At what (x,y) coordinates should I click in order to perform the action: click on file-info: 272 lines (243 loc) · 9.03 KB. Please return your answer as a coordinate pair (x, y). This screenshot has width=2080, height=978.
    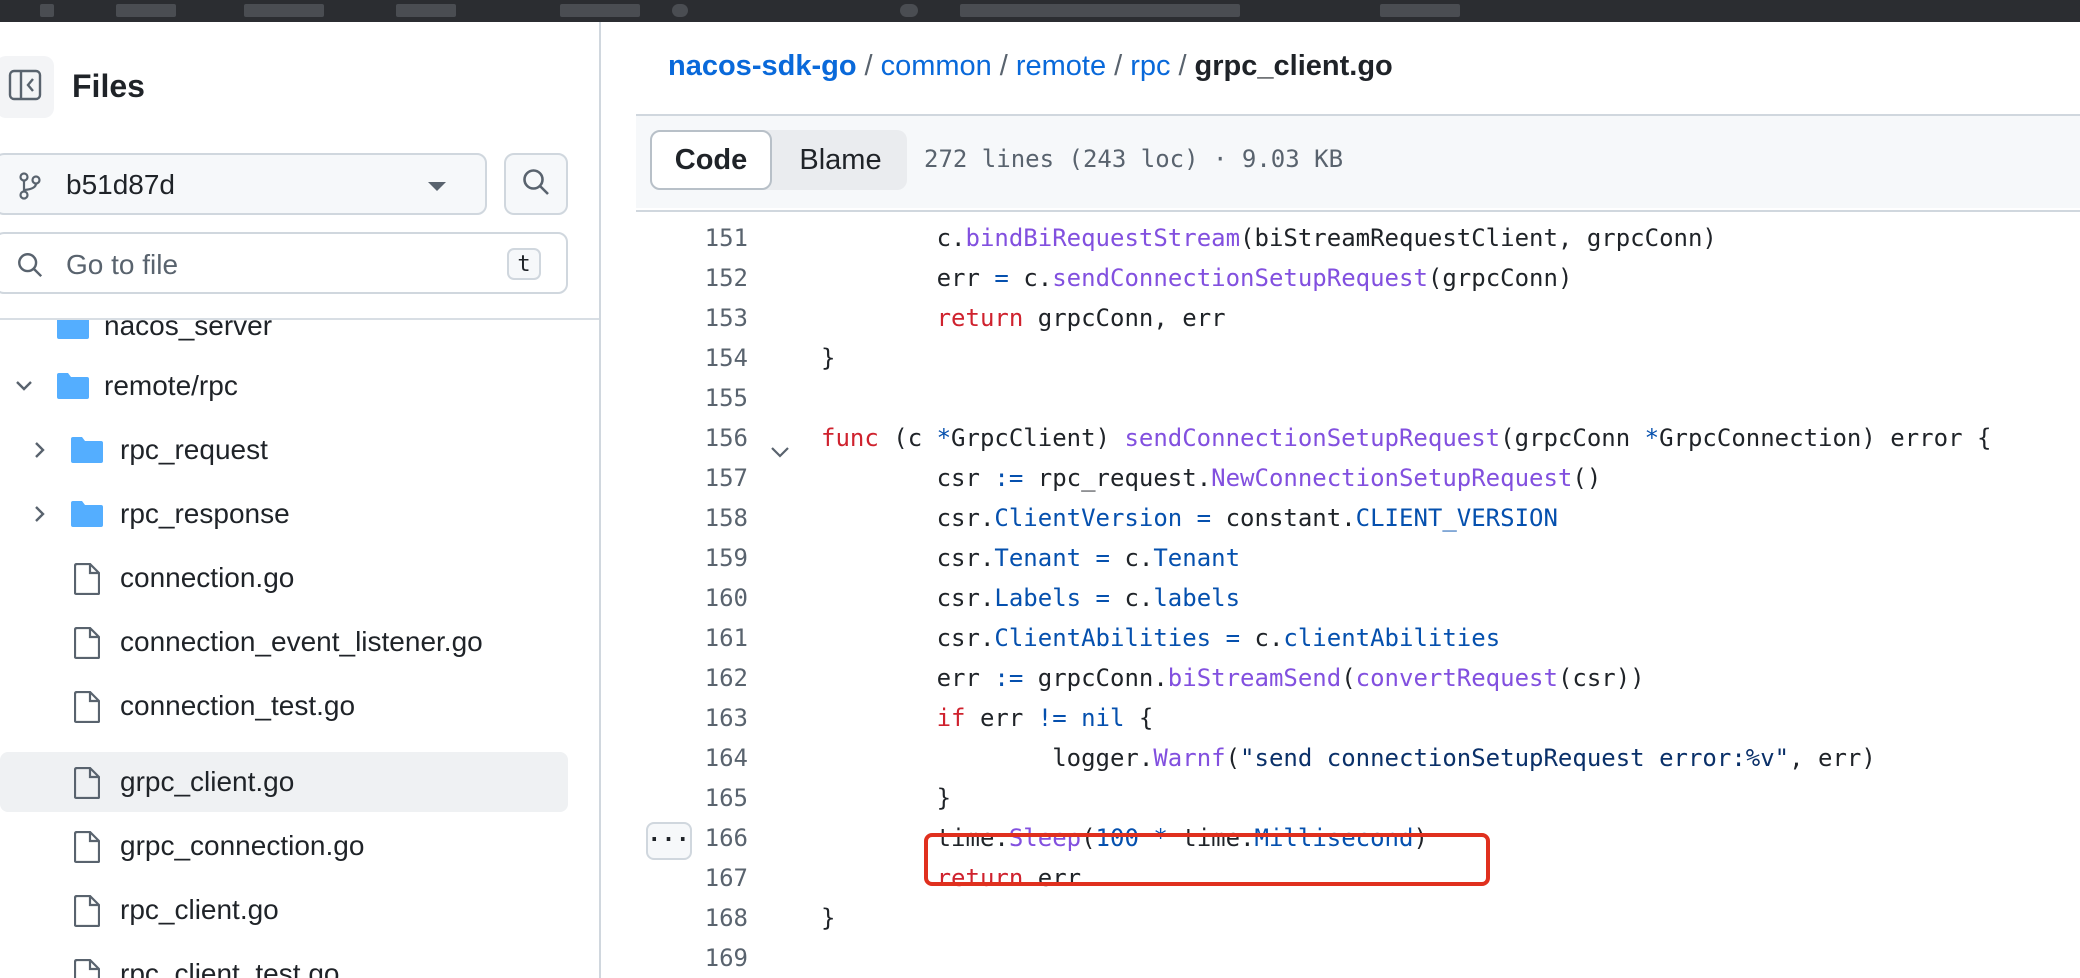
    Looking at the image, I should click on (1134, 159).